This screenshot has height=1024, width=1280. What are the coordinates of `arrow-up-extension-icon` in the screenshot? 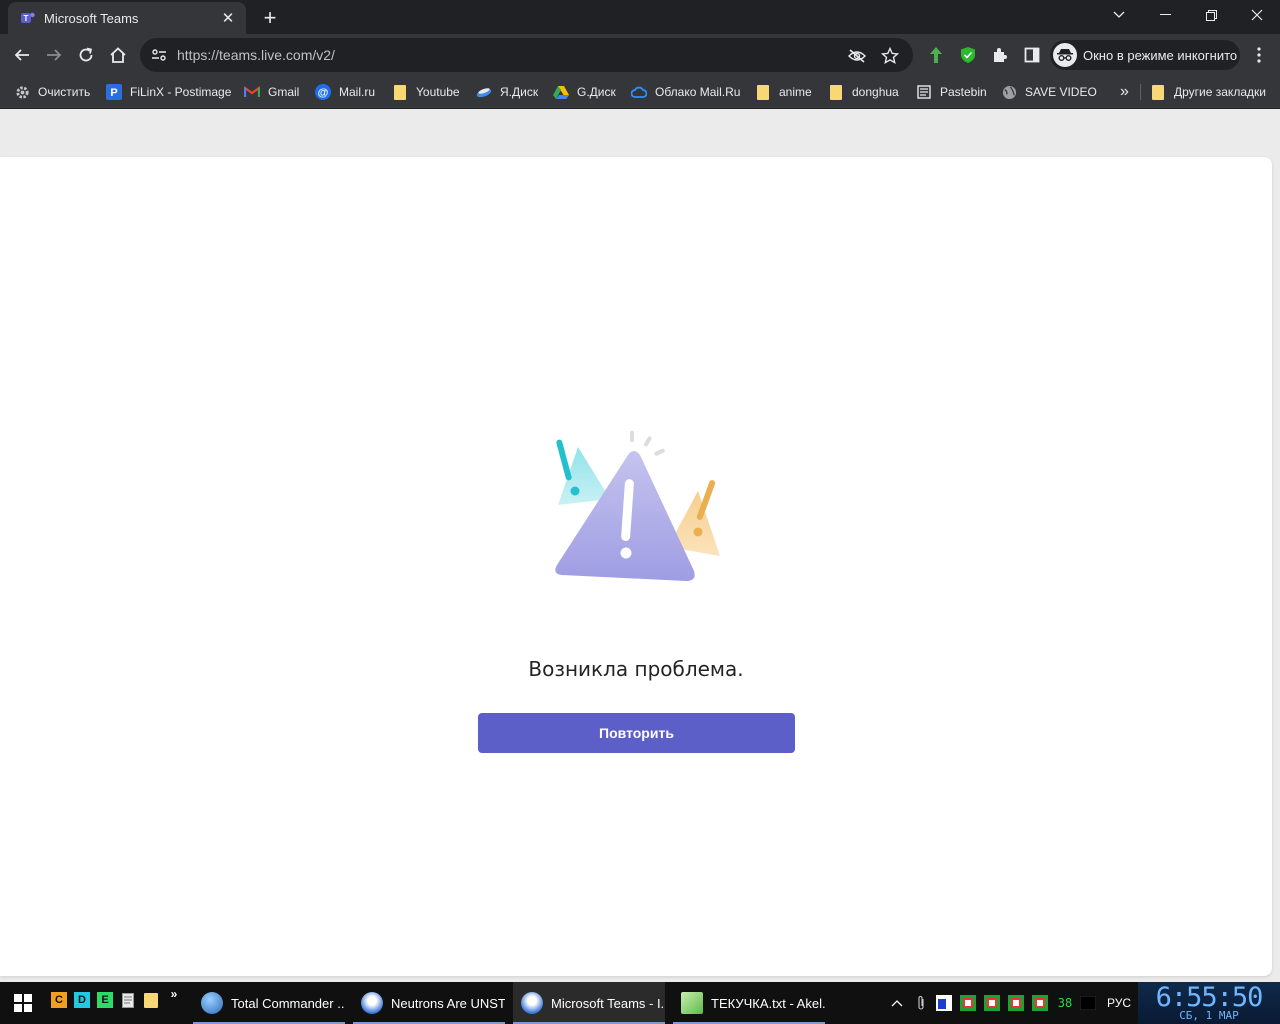 It's located at (936, 55).